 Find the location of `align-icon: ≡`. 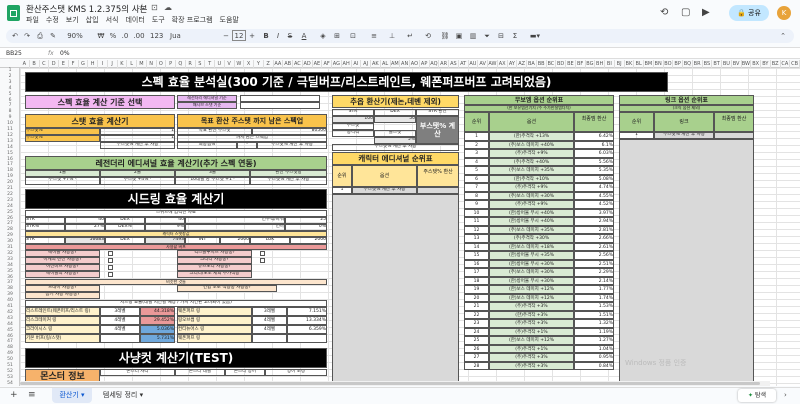

align-icon: ≡ is located at coordinates (374, 36).